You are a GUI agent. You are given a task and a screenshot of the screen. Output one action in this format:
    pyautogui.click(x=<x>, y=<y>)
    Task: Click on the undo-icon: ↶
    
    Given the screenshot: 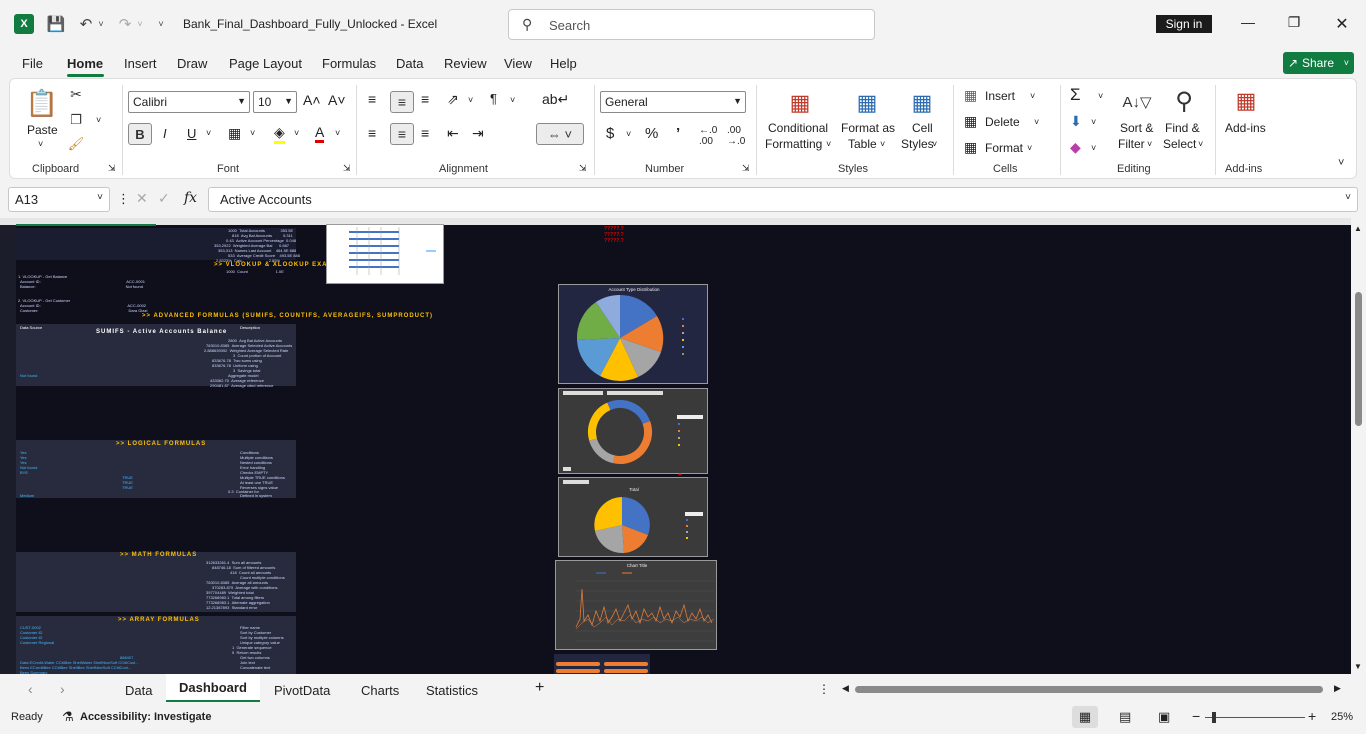 What is the action you would take?
    pyautogui.click(x=86, y=24)
    